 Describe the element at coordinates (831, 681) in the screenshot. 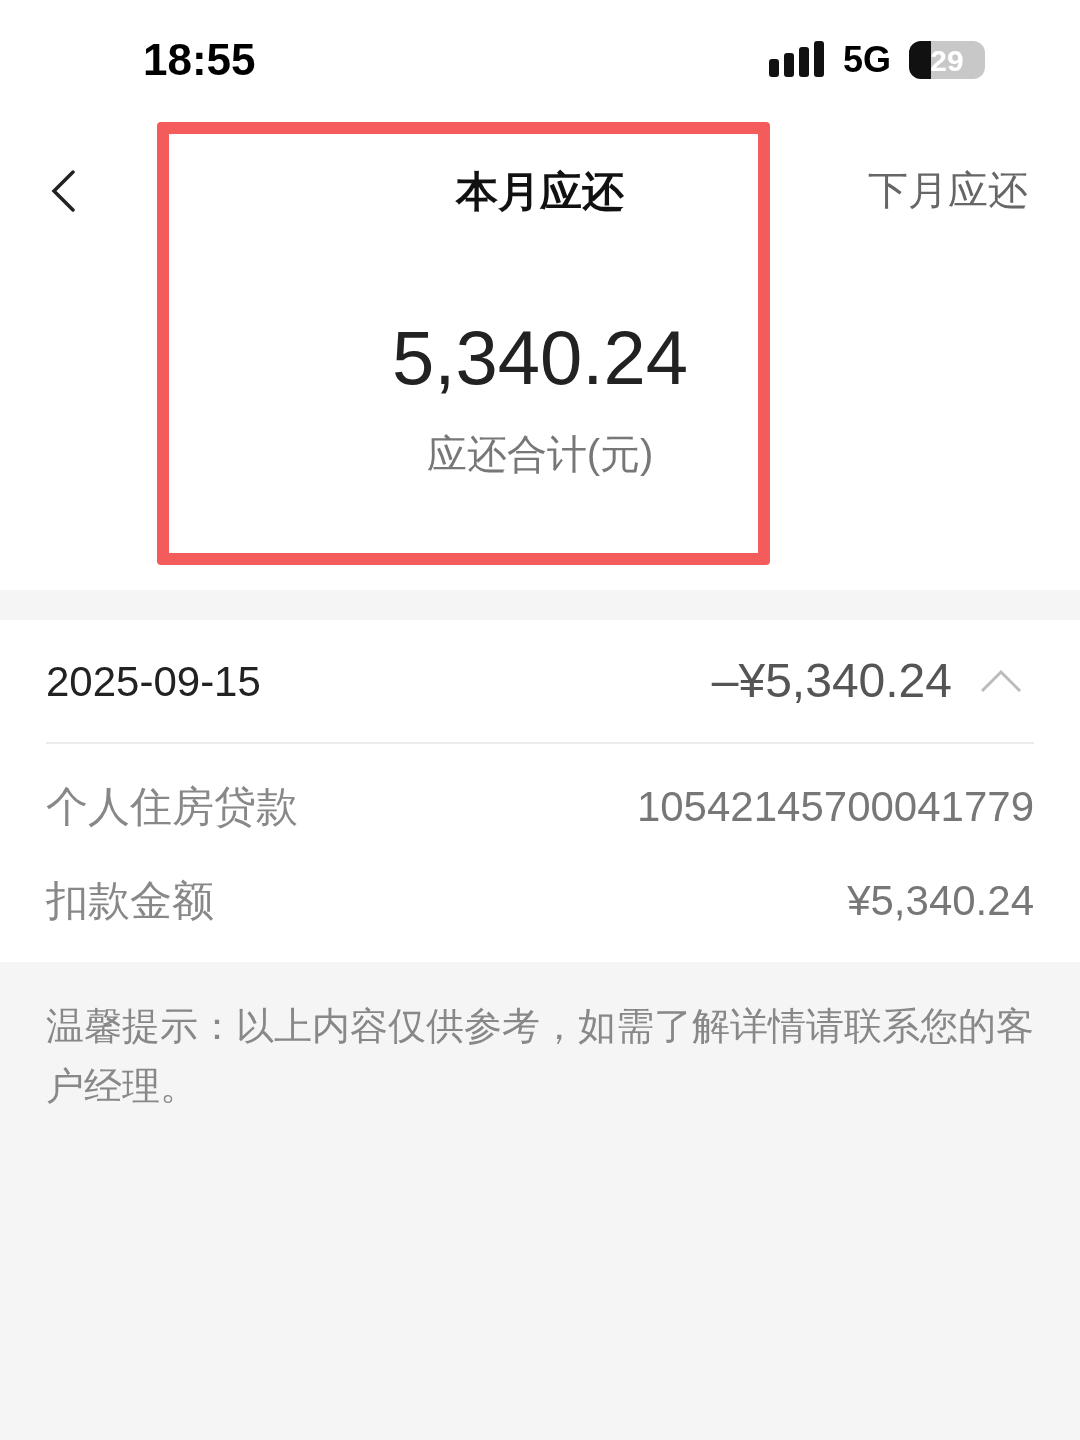

I see `record-amount: –¥5,340.24` at that location.